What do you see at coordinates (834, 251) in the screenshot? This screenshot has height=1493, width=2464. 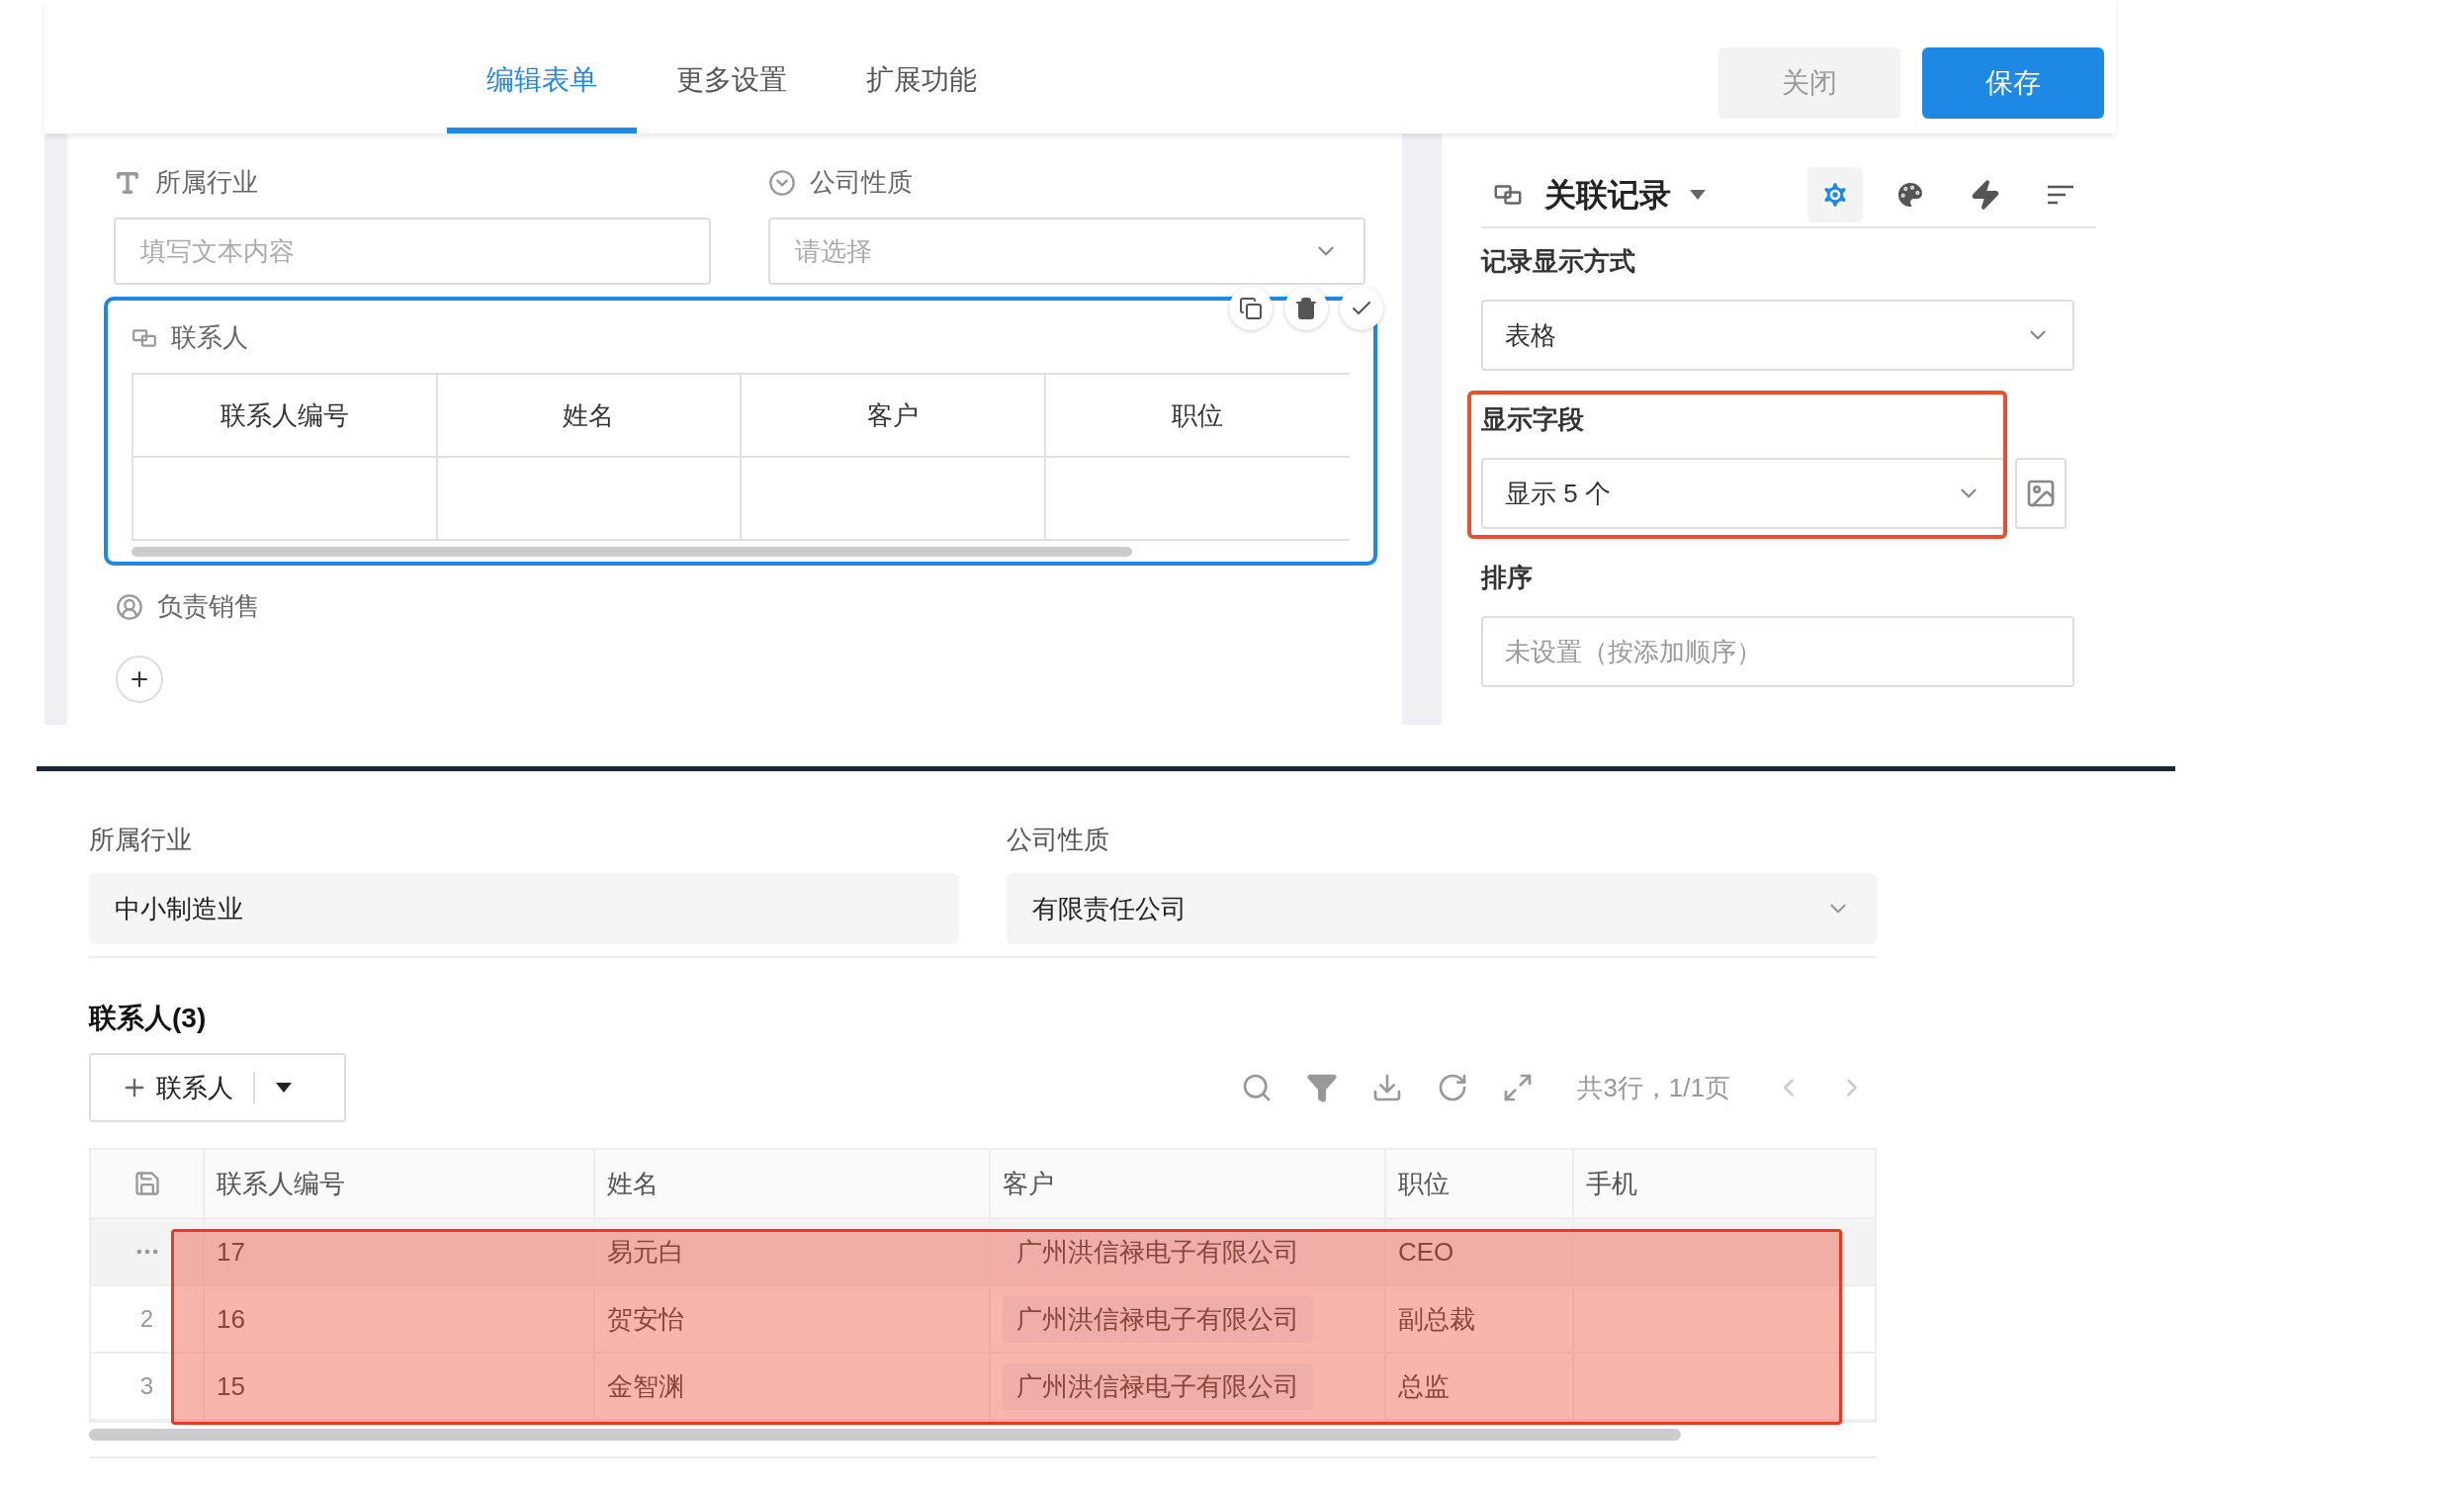 I see `placeholder: 请选择` at bounding box center [834, 251].